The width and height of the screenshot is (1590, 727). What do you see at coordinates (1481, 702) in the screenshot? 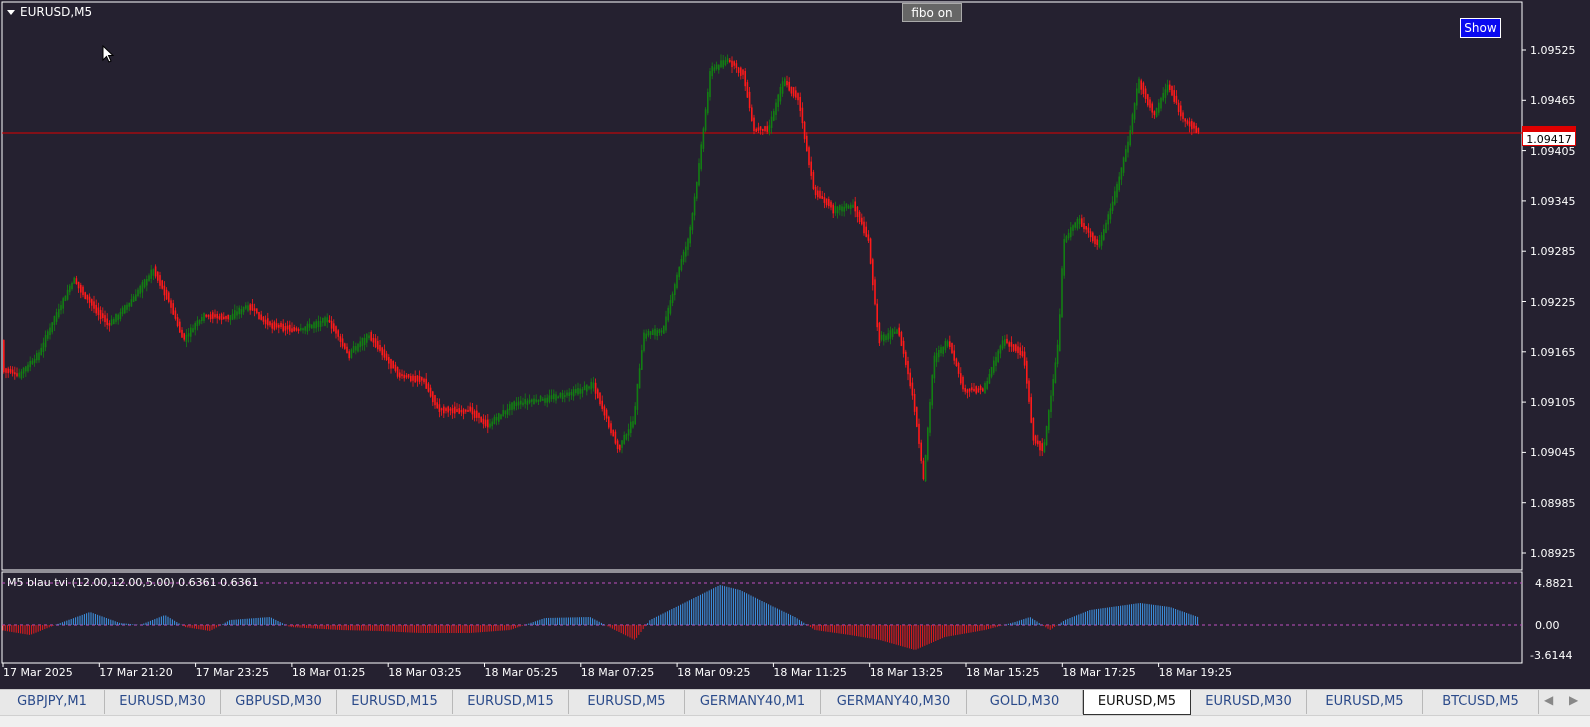
I see `tab-btcusd-m5: BTCUSD,M5` at bounding box center [1481, 702].